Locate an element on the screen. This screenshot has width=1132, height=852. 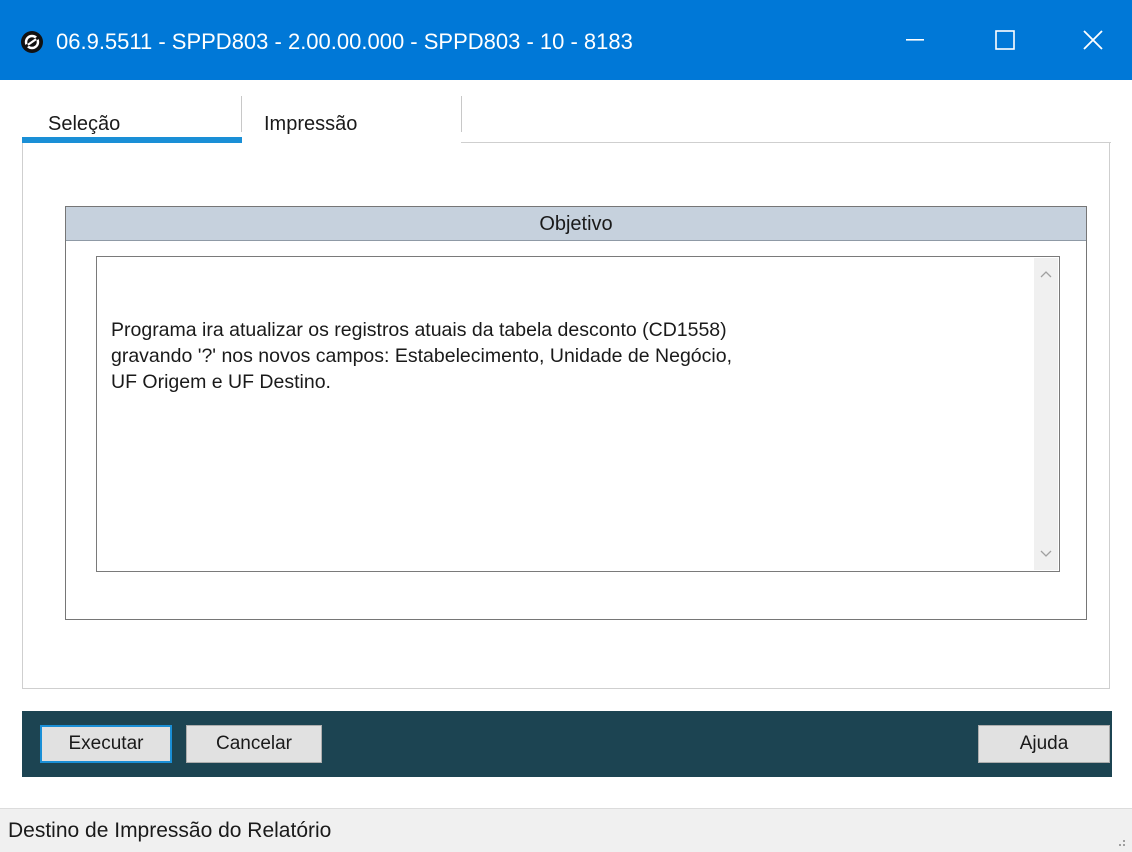
tab-divider is located at coordinates (461, 114).